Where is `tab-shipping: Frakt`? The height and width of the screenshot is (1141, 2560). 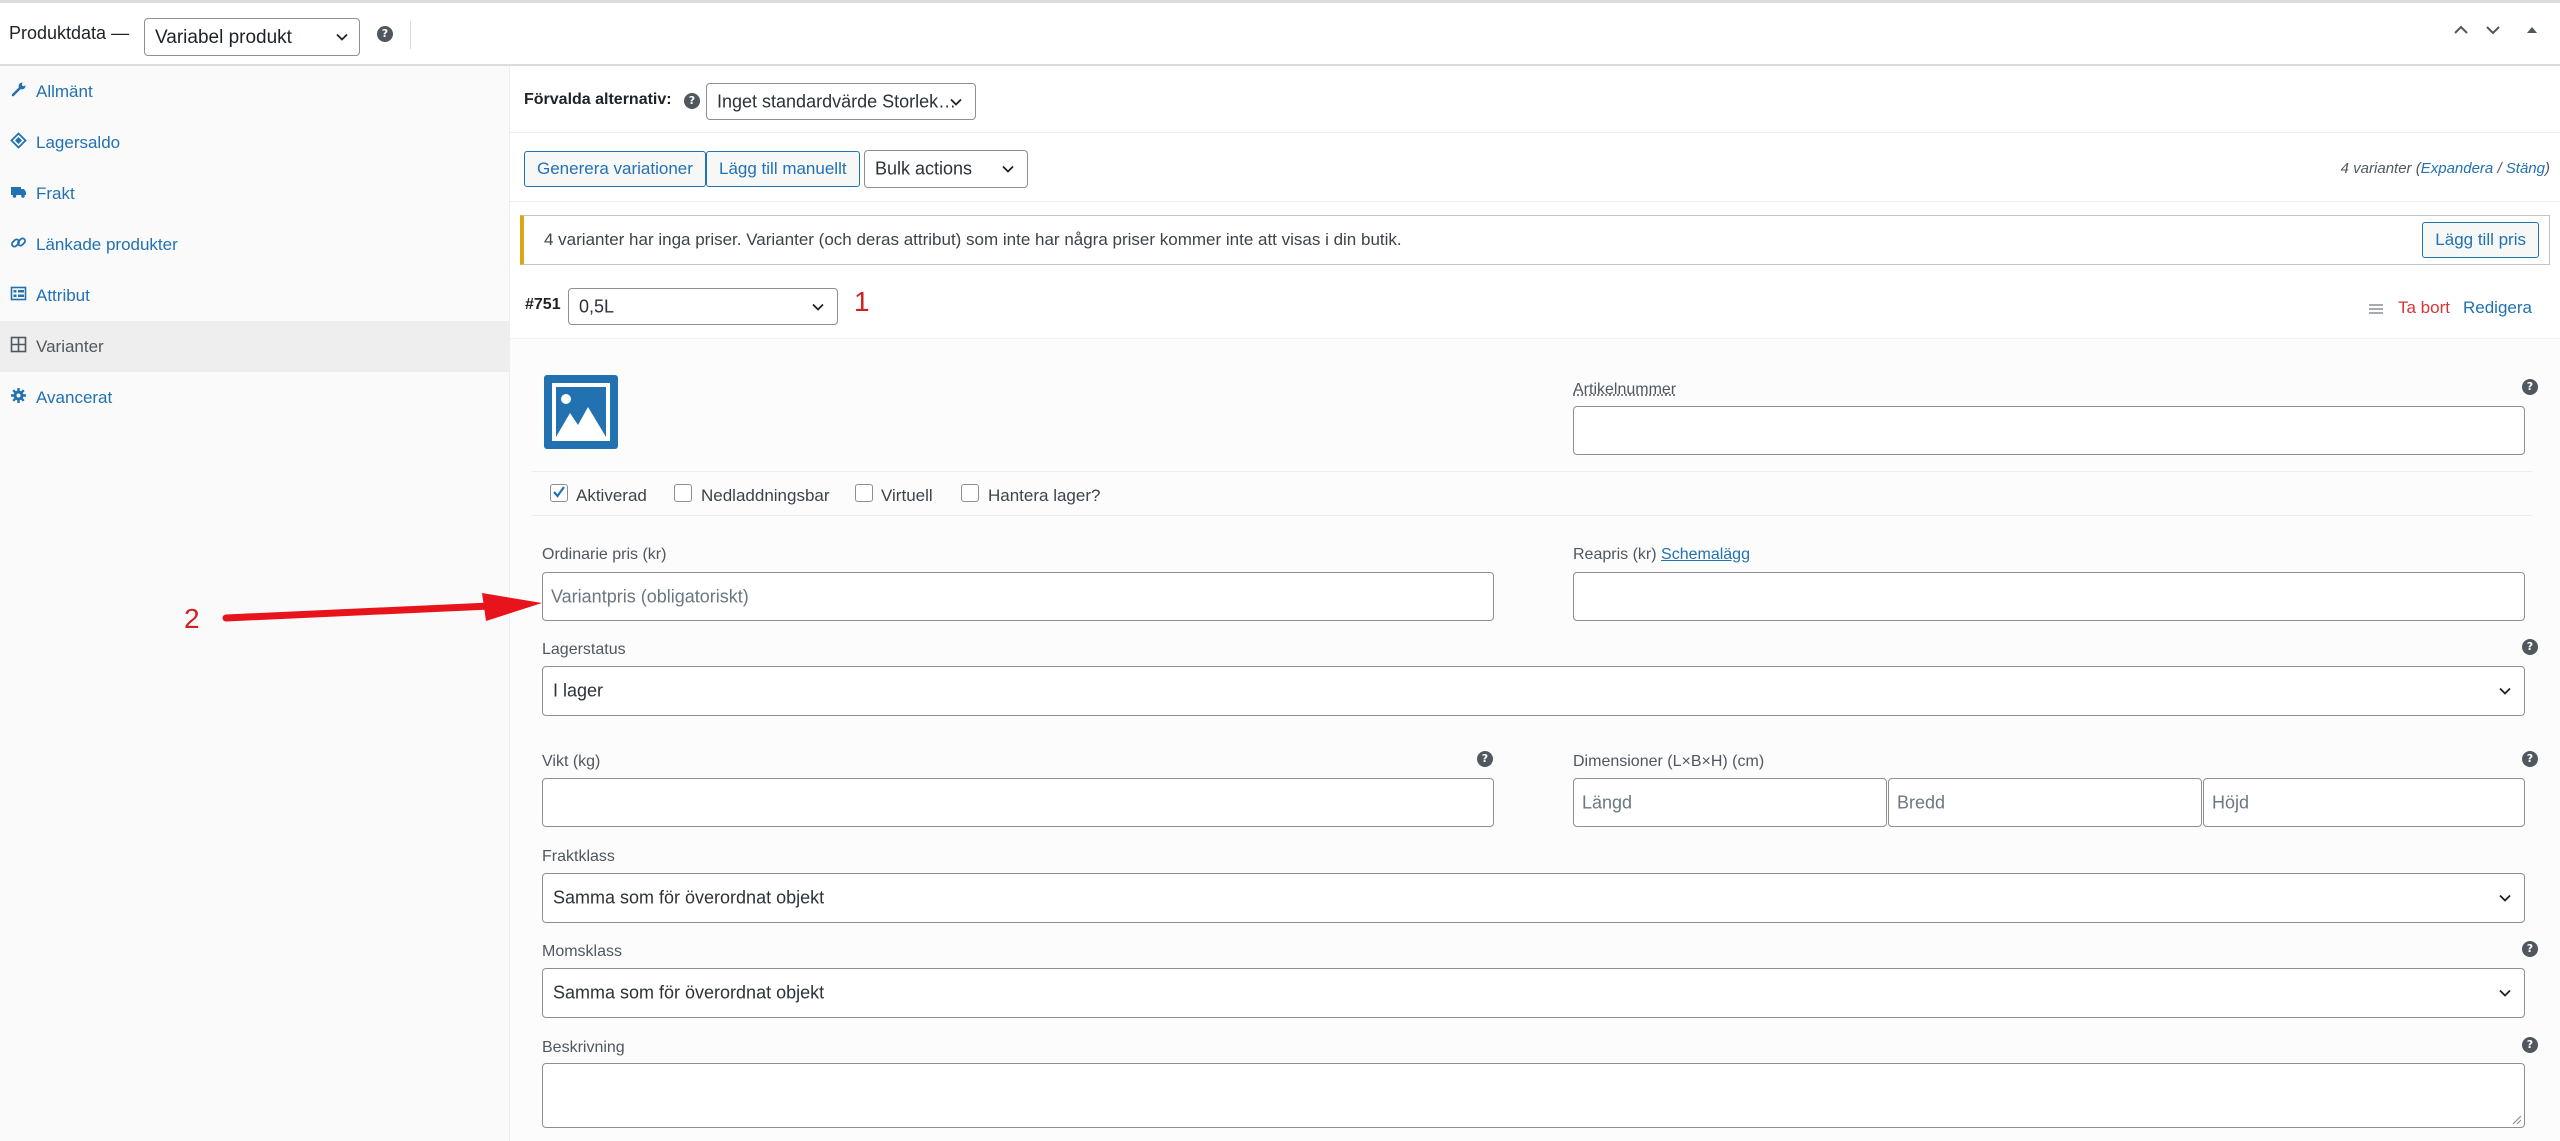 tab-shipping: Frakt is located at coordinates (255, 193).